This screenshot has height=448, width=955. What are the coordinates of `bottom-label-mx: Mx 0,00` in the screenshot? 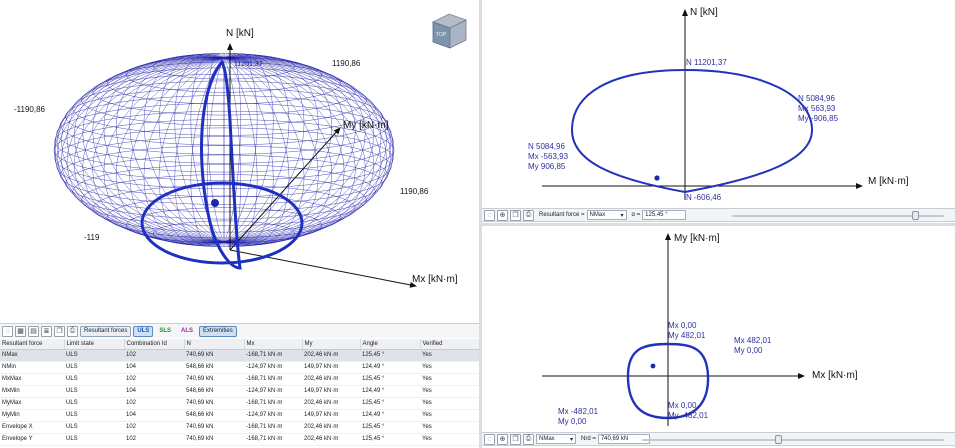 It's located at (682, 405).